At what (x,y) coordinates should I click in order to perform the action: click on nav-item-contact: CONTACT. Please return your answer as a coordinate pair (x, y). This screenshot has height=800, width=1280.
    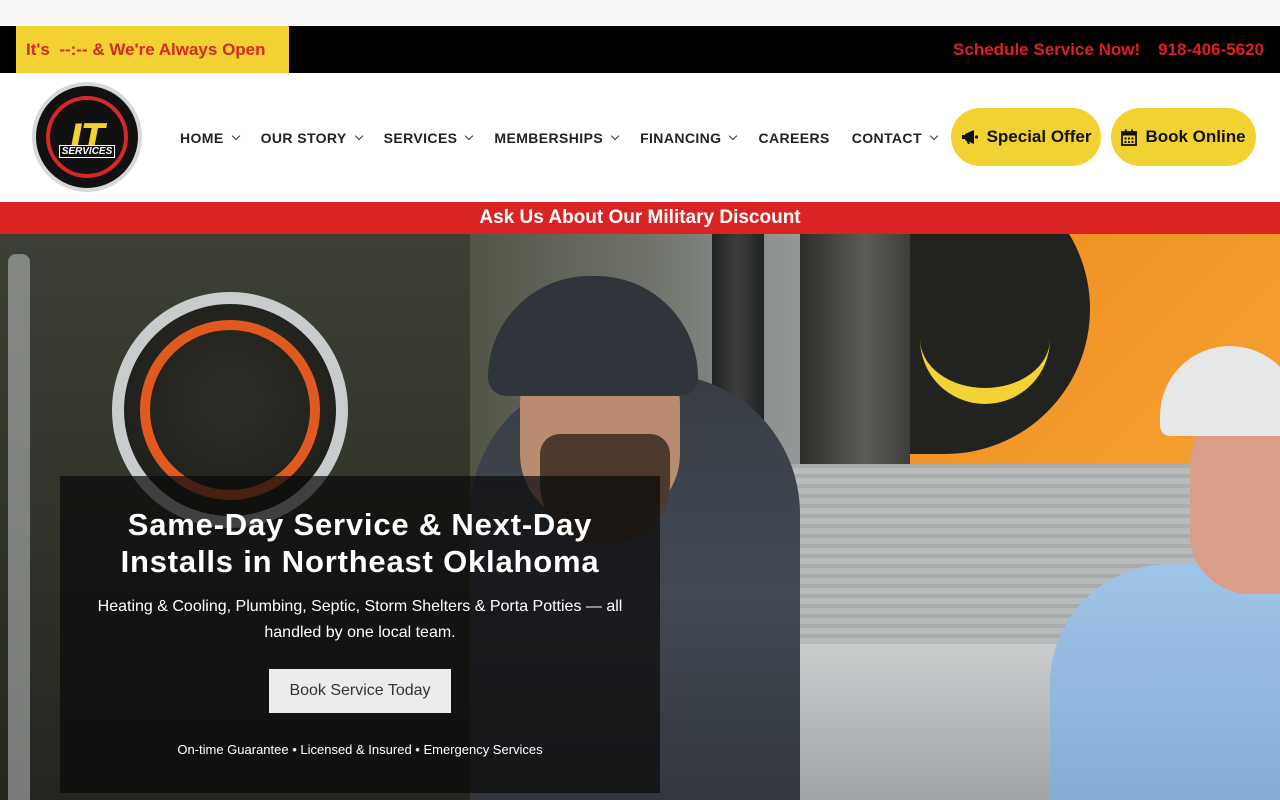
    Looking at the image, I should click on (895, 137).